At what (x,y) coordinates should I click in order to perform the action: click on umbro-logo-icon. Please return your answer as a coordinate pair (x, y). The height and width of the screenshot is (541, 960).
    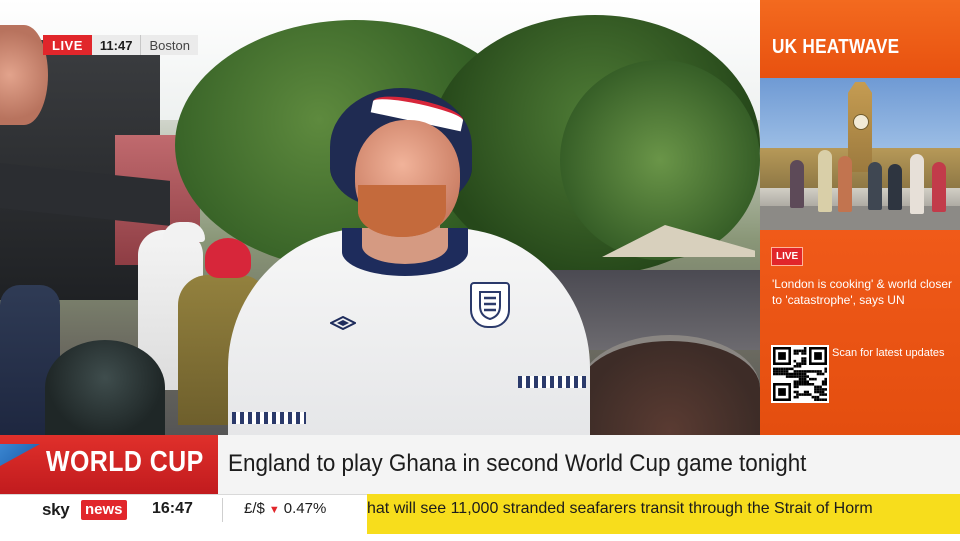
    Looking at the image, I should click on (343, 327).